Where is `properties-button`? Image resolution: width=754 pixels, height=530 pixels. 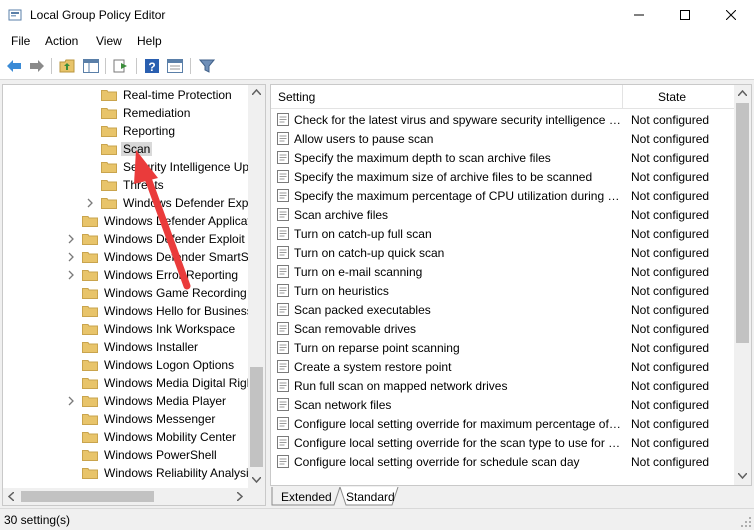 properties-button is located at coordinates (175, 66).